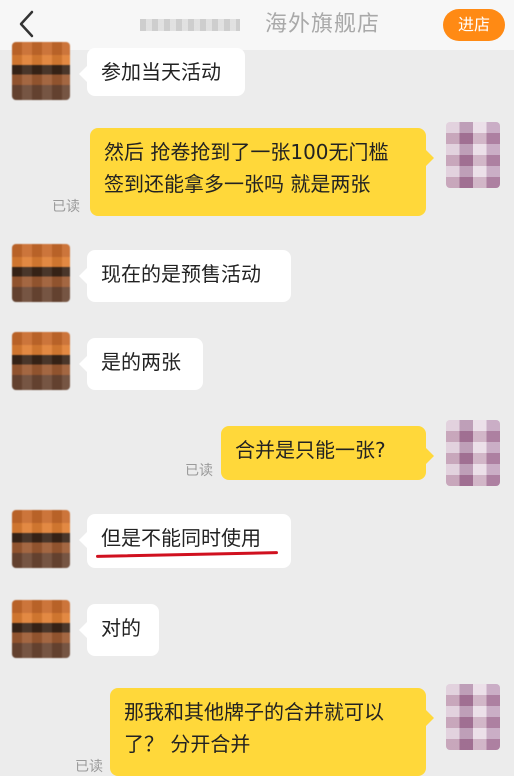 This screenshot has height=776, width=514. Describe the element at coordinates (246, 152) in the screenshot. I see `message-text-line: 然后 抢卷抢到了一张100无门槛` at that location.